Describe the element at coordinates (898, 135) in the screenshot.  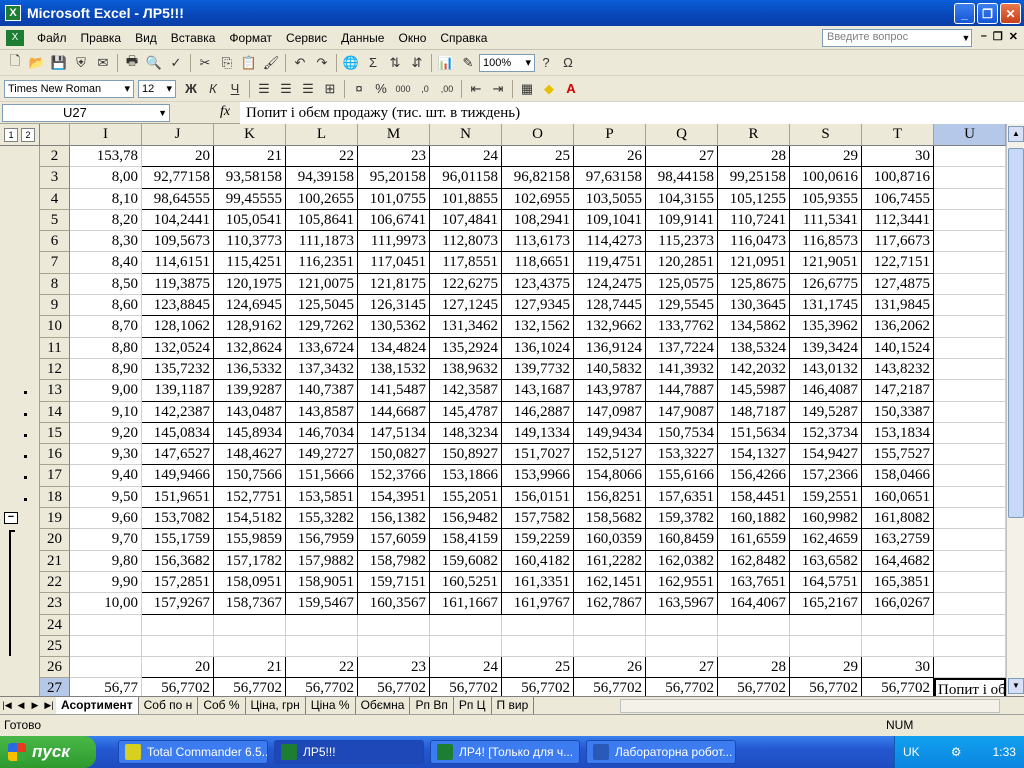
I see `column-header: T` at that location.